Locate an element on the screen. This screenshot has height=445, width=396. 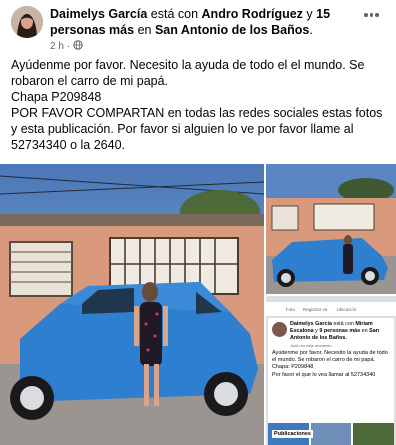
mini-others: 9 personas más is located at coordinates (340, 330).